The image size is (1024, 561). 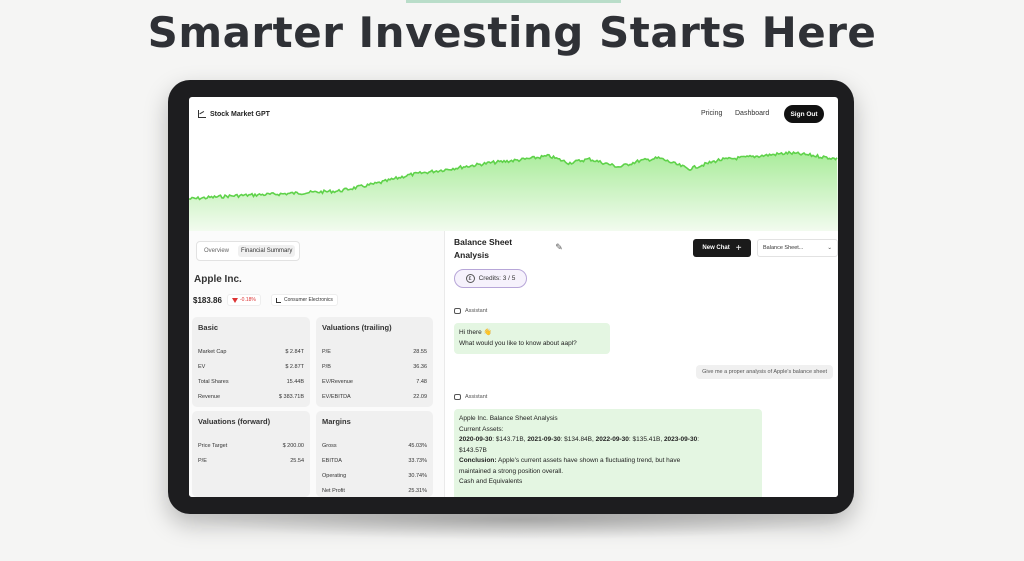 I want to click on row-value: $ 2.87T, so click(x=294, y=366).